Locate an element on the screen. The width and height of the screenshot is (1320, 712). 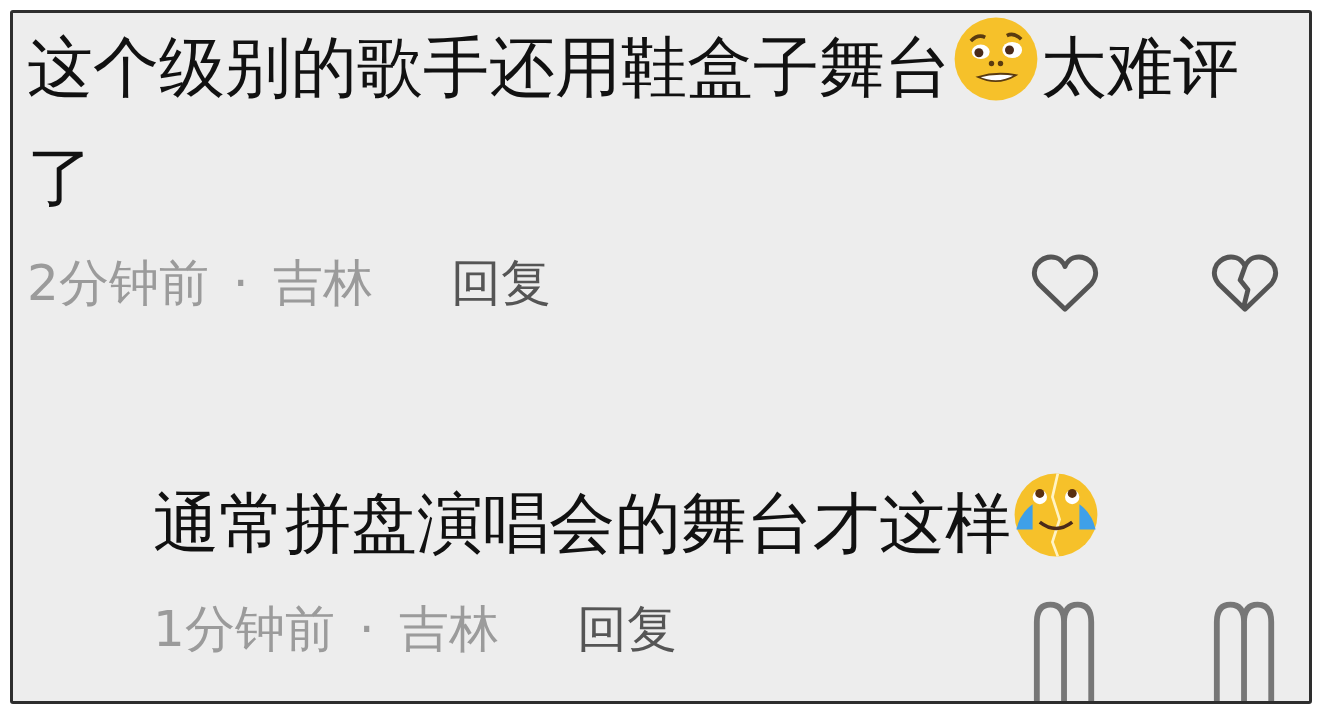
comment-time: 2分钟前 is located at coordinates (118, 283).